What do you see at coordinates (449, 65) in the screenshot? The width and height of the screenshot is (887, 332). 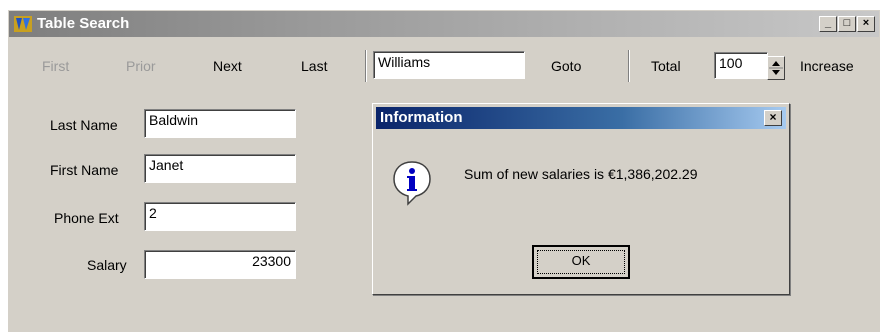 I see `search-input: Williams` at bounding box center [449, 65].